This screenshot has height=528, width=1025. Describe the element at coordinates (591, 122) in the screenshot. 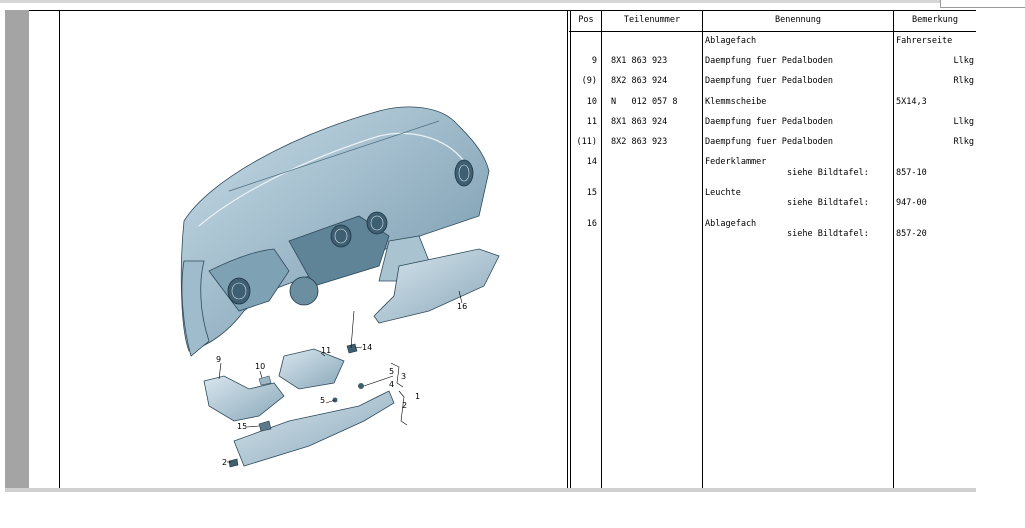

I see `row-4-pos: 11` at that location.